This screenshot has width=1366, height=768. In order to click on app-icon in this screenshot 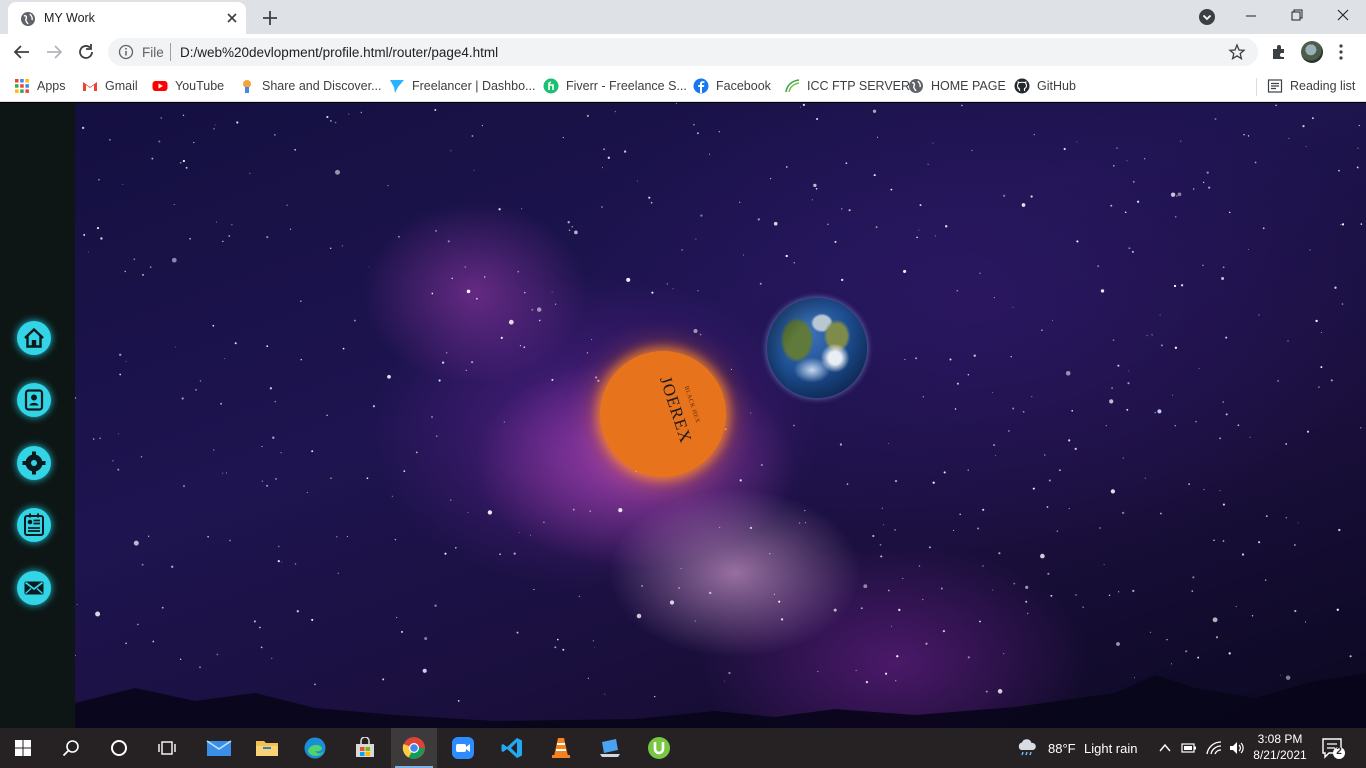, I will do `click(610, 748)`.